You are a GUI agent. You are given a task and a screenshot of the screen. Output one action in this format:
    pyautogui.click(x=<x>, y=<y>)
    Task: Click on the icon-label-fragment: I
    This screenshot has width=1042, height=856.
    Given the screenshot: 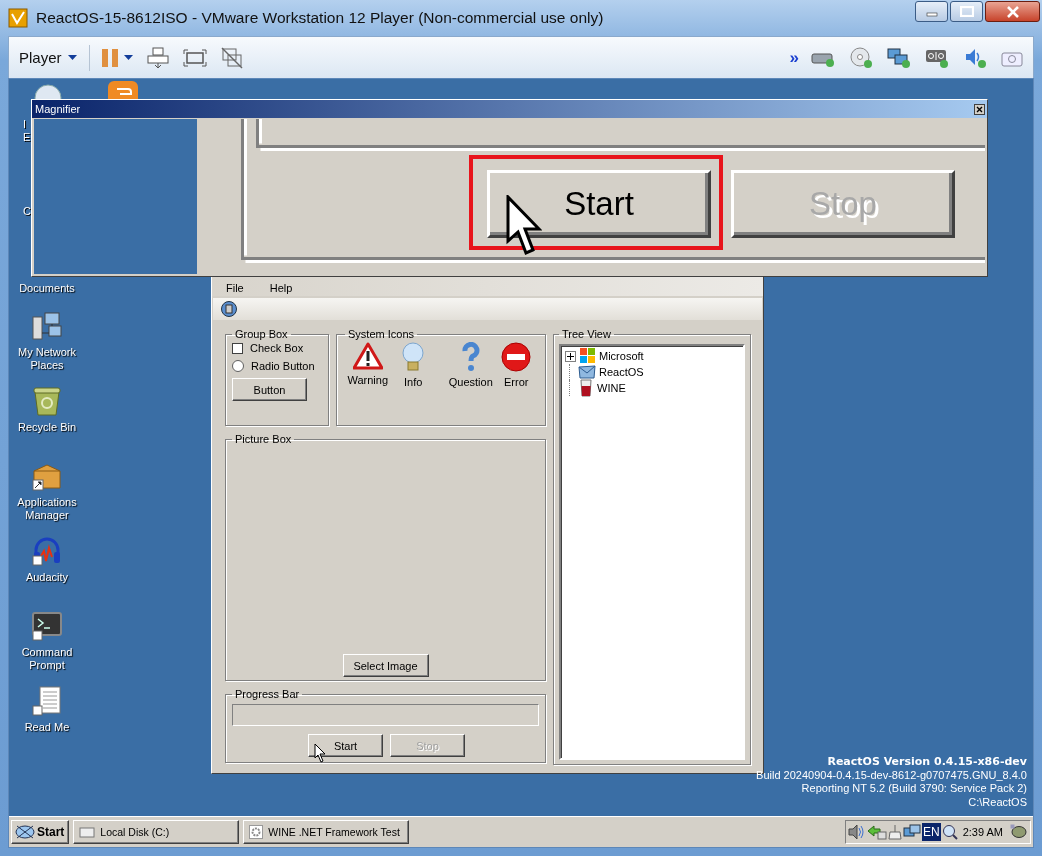 What is the action you would take?
    pyautogui.click(x=25, y=124)
    